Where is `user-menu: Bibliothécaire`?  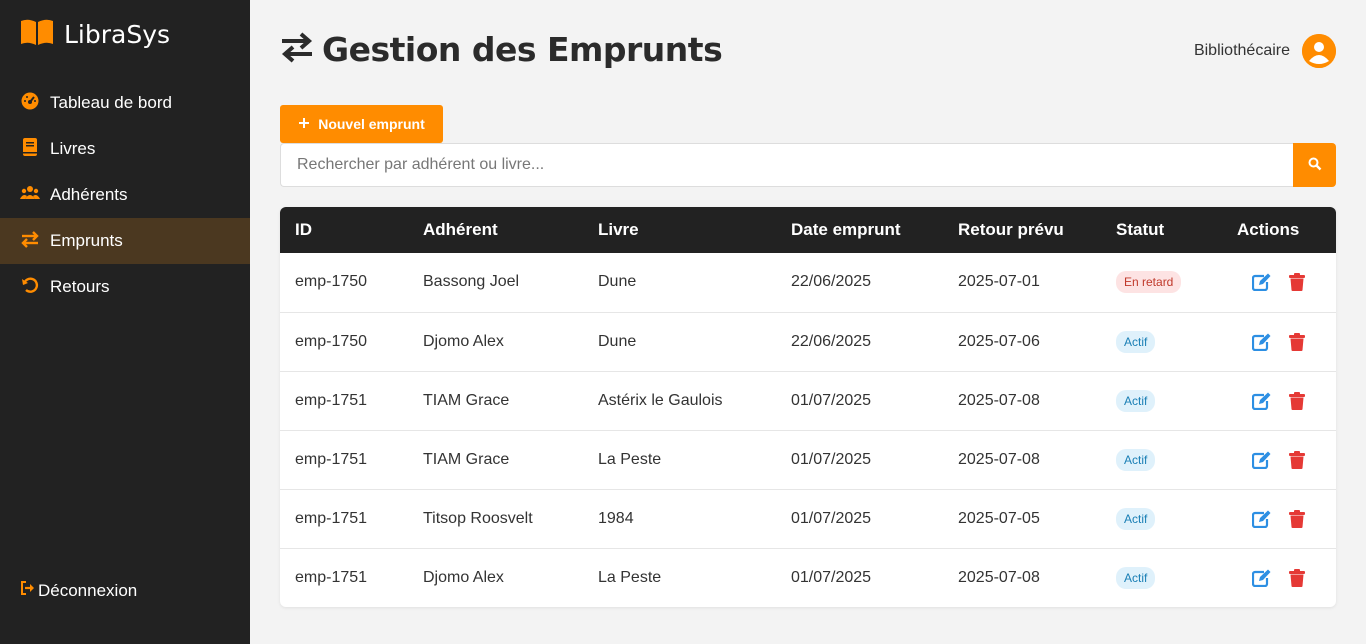
user-menu: Bibliothécaire is located at coordinates (1265, 51).